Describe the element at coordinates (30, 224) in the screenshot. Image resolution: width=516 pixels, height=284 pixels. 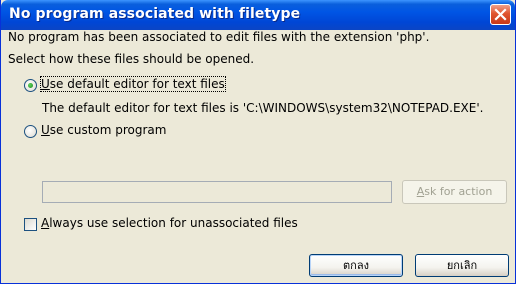
I see `checkbox-box` at that location.